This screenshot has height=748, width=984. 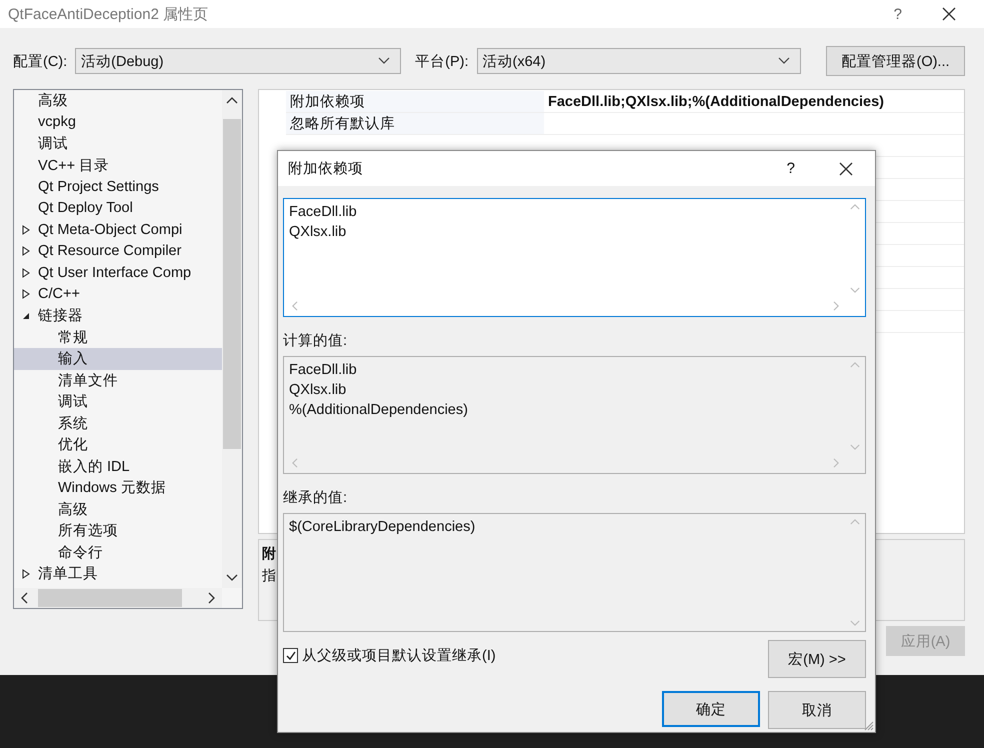 What do you see at coordinates (118, 337) in the screenshot?
I see `tree-item: 常规` at bounding box center [118, 337].